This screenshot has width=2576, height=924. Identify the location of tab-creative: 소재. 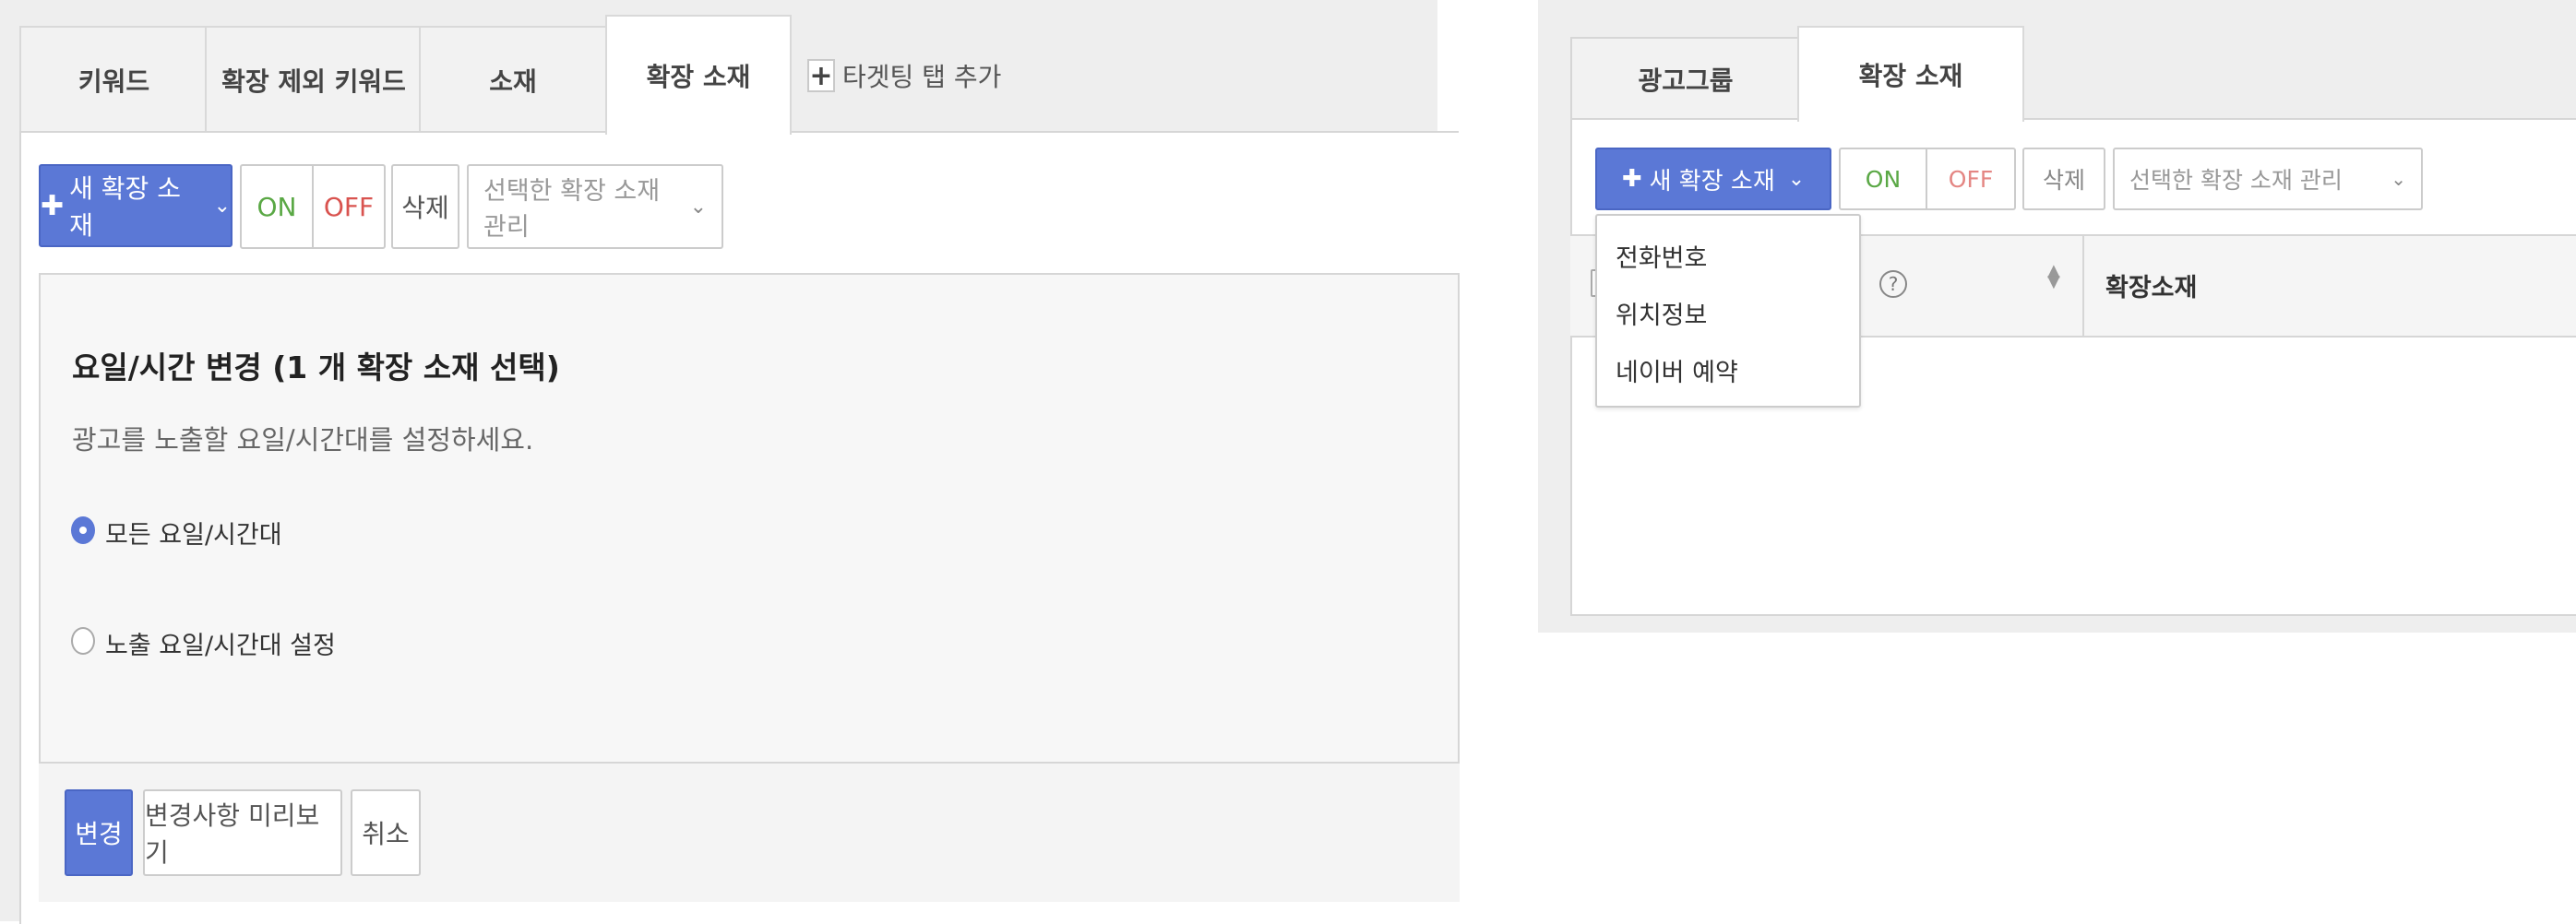
(513, 80).